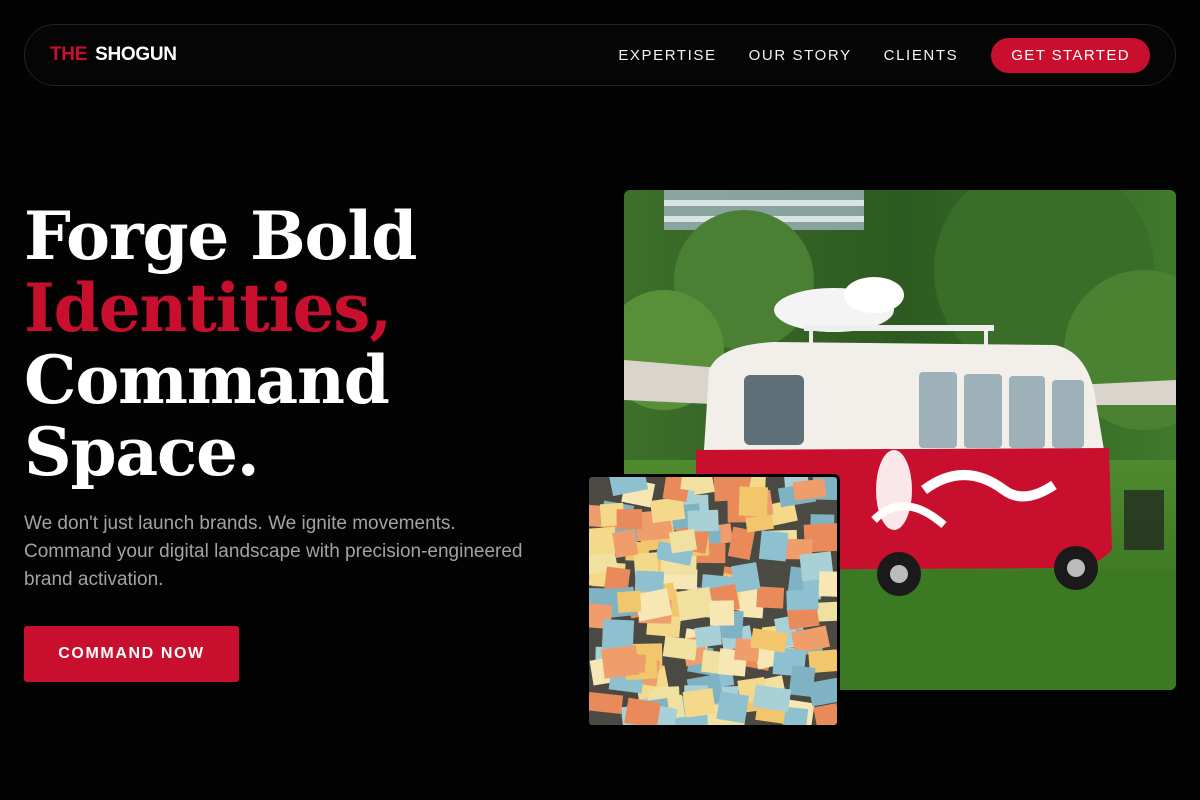 The height and width of the screenshot is (800, 1200). I want to click on headline-line-1: Forge Bold, so click(220, 236).